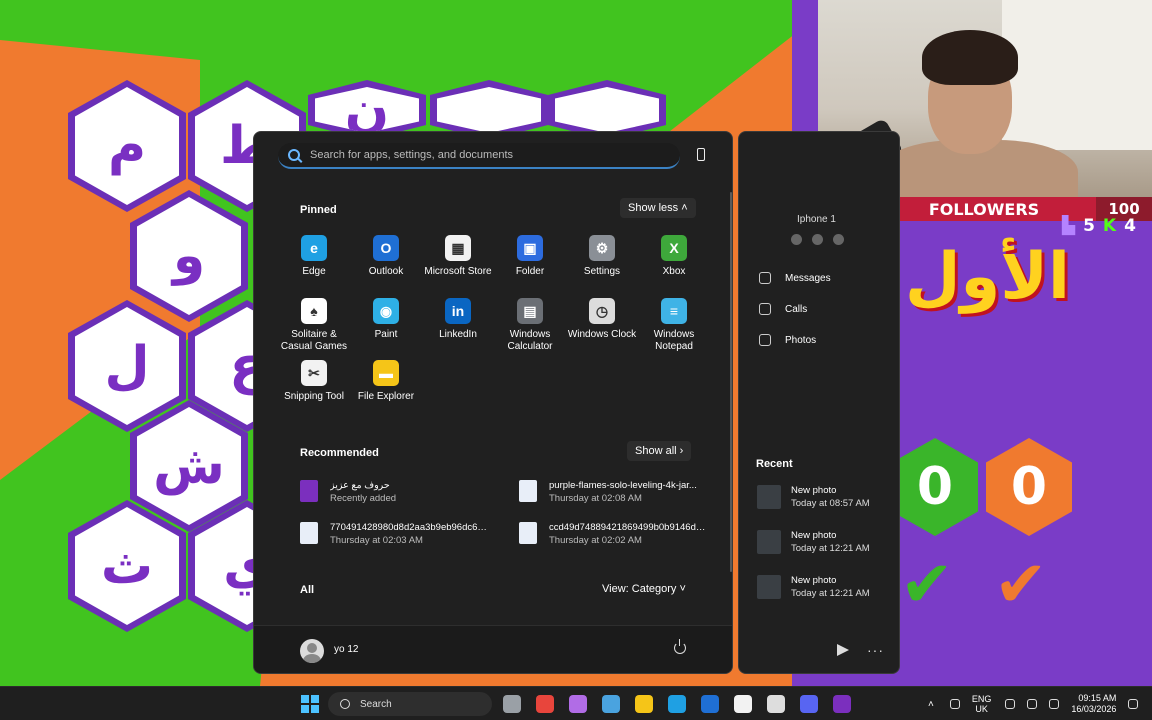  I want to click on file-detail: Recently added, so click(363, 498).